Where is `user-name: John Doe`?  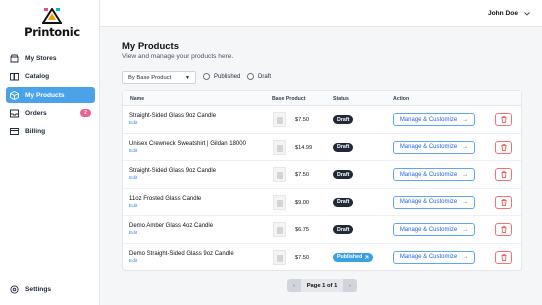 user-name: John Doe is located at coordinates (502, 13).